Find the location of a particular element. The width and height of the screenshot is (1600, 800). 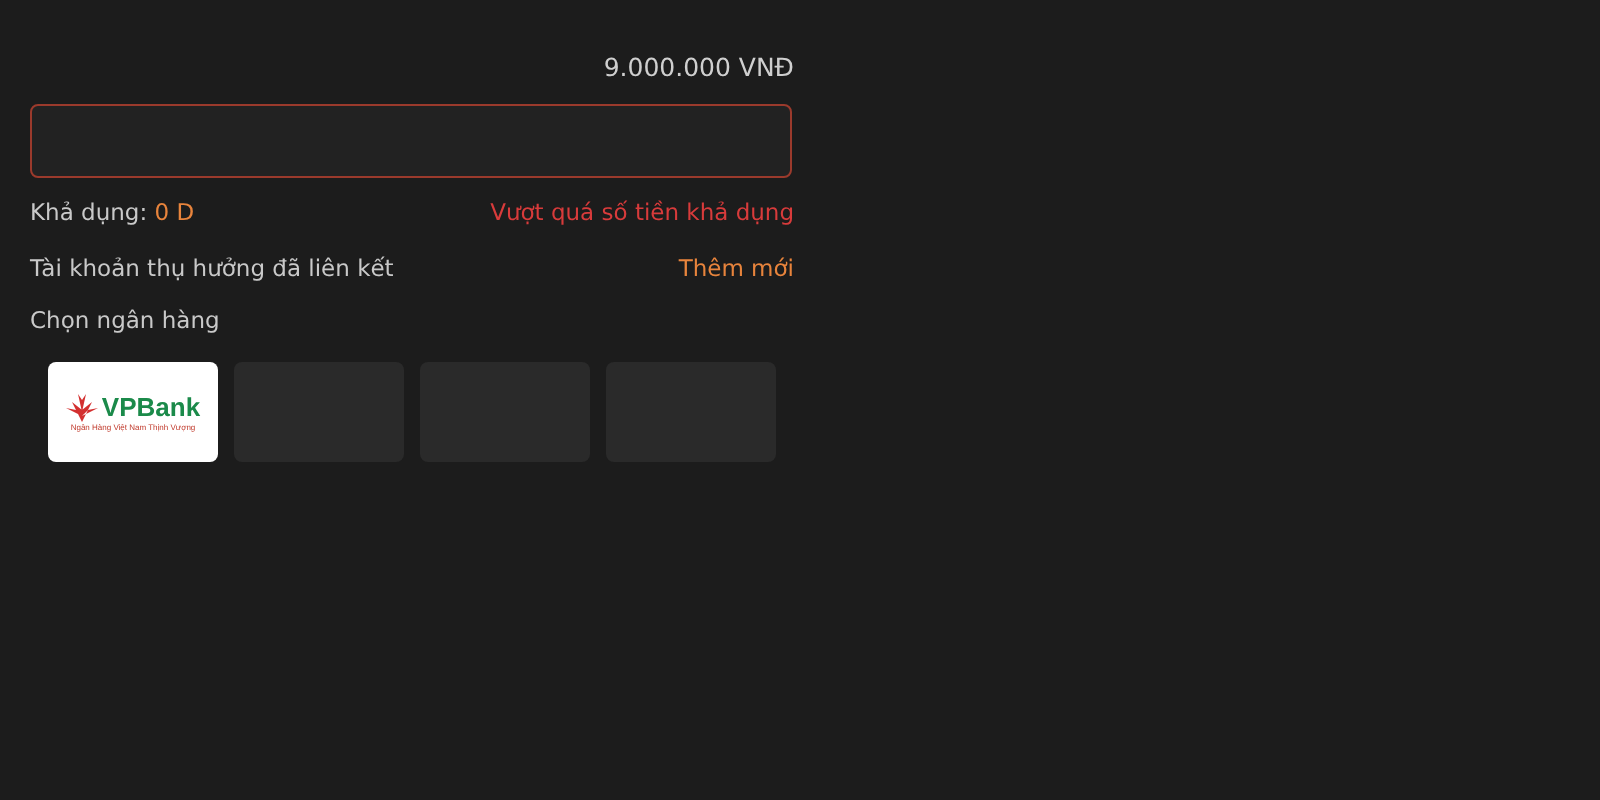

linked-accounts-label: Tài khoản thụ hưởng đã liên kết is located at coordinates (212, 268).